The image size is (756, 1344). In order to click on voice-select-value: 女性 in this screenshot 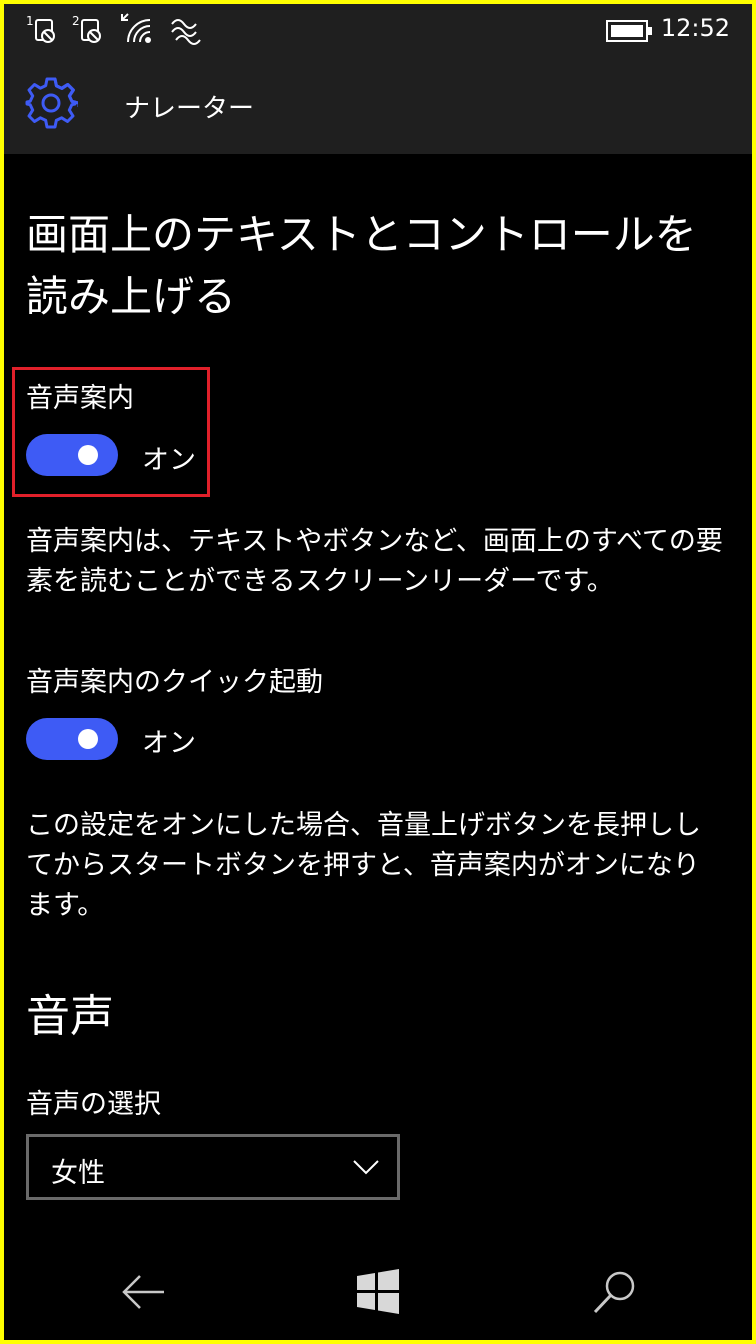, I will do `click(78, 1173)`.